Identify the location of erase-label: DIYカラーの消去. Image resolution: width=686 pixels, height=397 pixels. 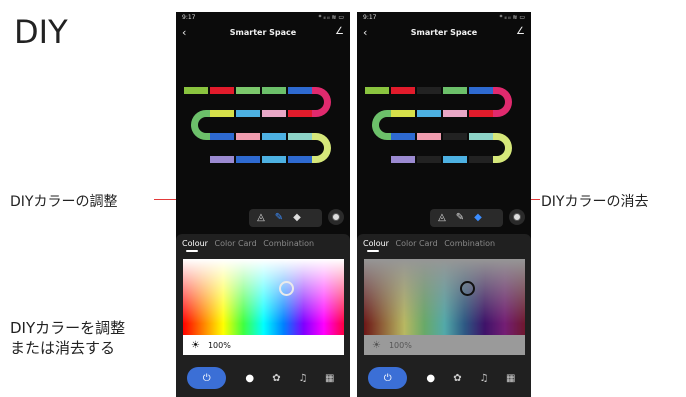
(595, 202).